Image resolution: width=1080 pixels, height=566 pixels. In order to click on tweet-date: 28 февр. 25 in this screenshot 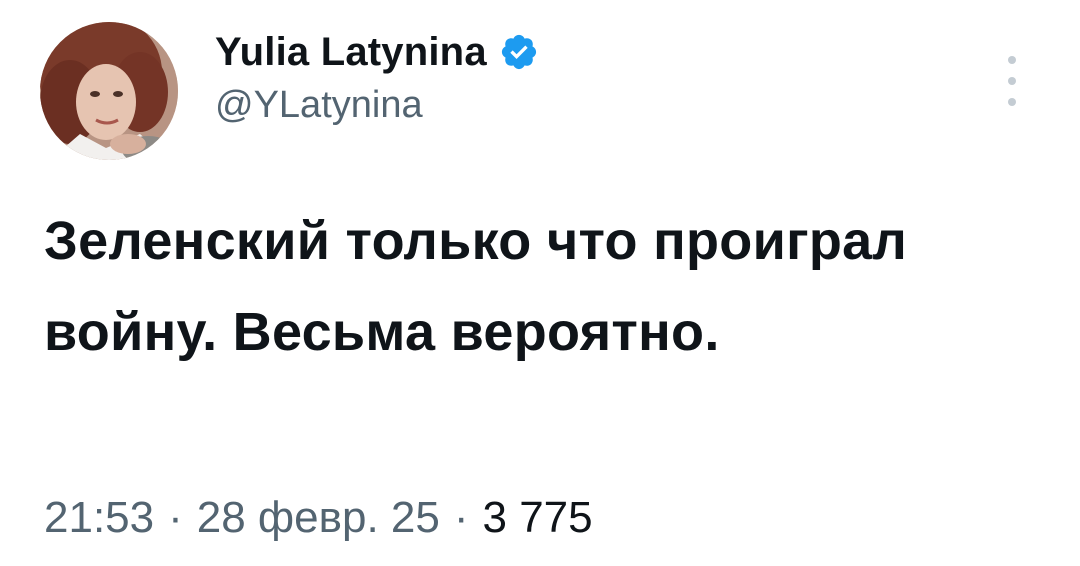, I will do `click(318, 518)`.